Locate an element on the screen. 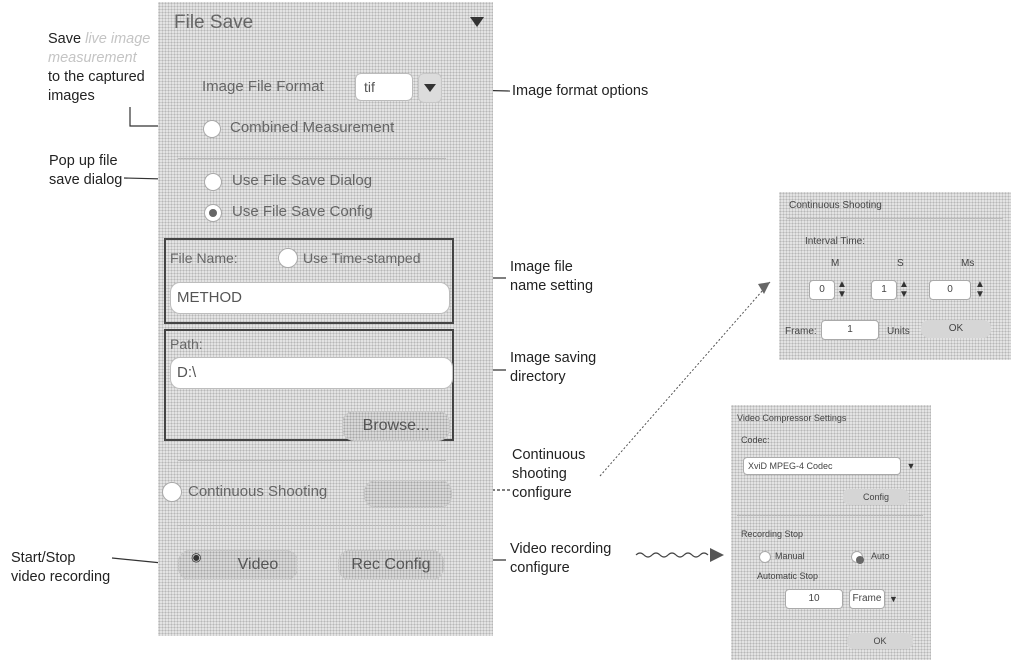  use-file-save-config-label: Use File Save Config is located at coordinates (302, 211).